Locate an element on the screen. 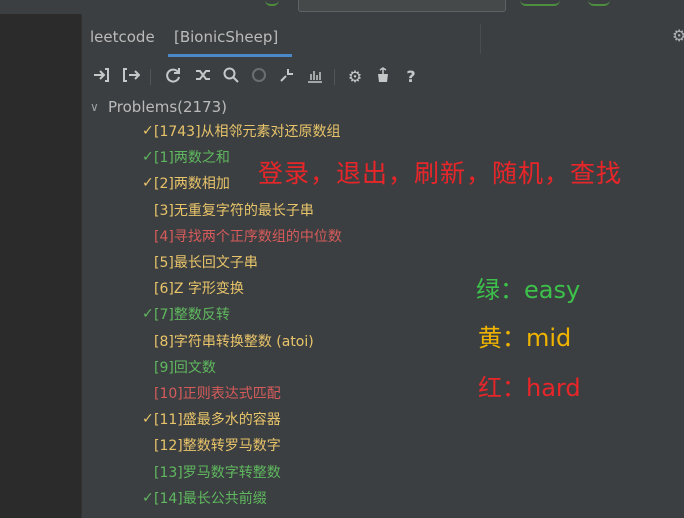 The height and width of the screenshot is (518, 684). chart-icon is located at coordinates (315, 77).